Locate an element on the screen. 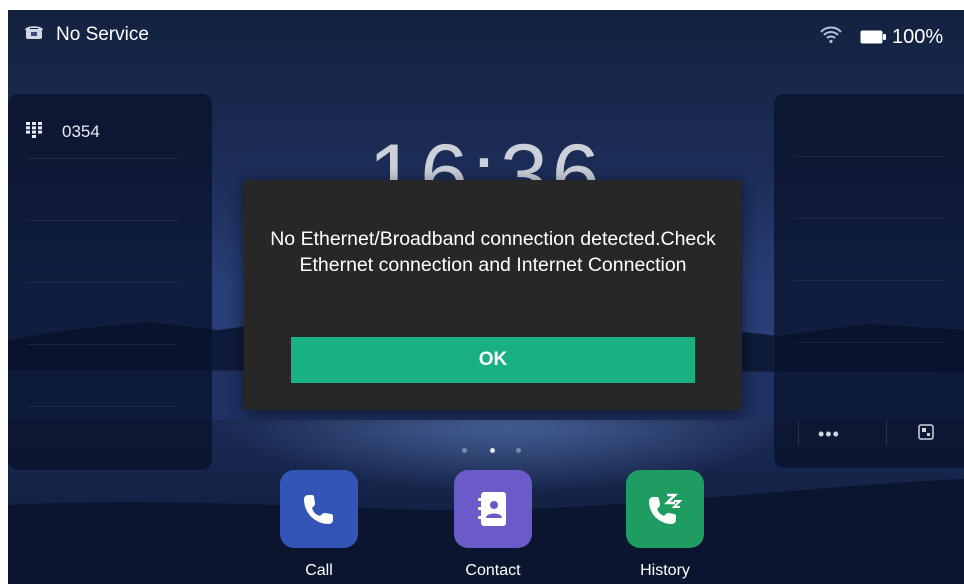 The image size is (964, 584). contact-book-icon is located at coordinates (492, 509).